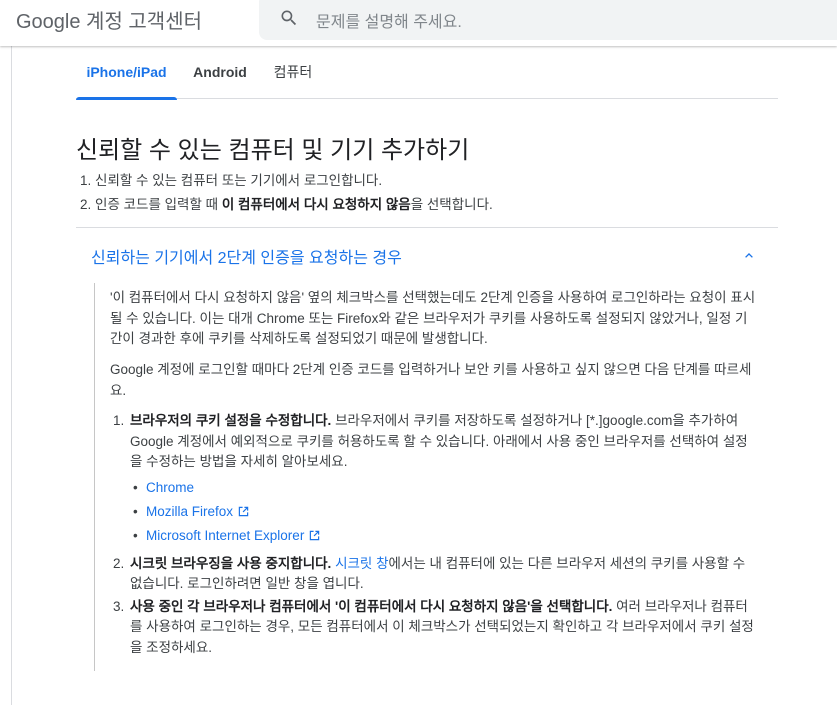 The height and width of the screenshot is (705, 837). I want to click on search-input: 문제를 설명해 주세요., so click(389, 20).